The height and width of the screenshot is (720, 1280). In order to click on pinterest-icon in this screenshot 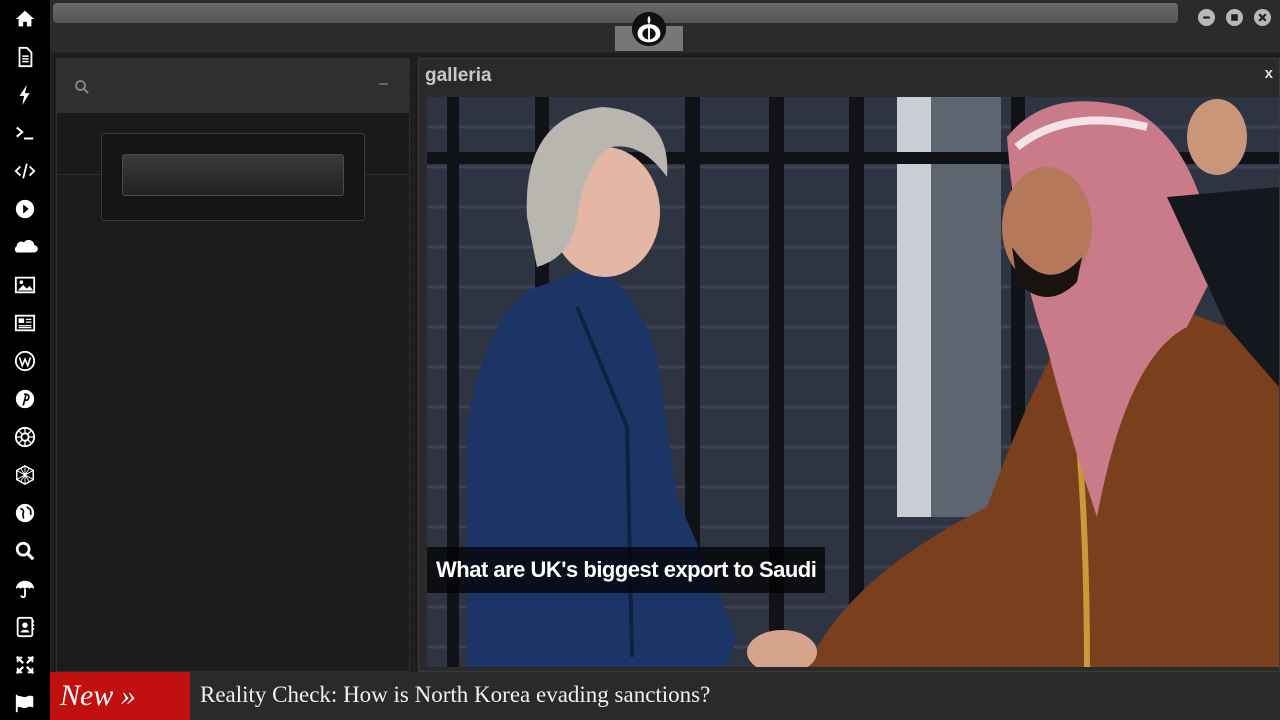, I will do `click(25, 399)`.